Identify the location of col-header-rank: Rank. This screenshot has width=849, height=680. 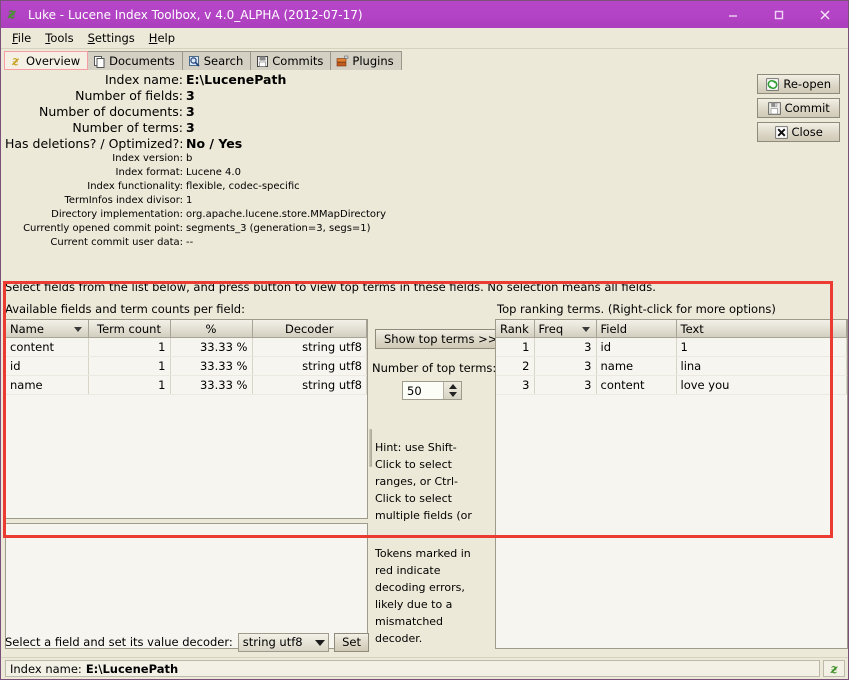
(515, 329).